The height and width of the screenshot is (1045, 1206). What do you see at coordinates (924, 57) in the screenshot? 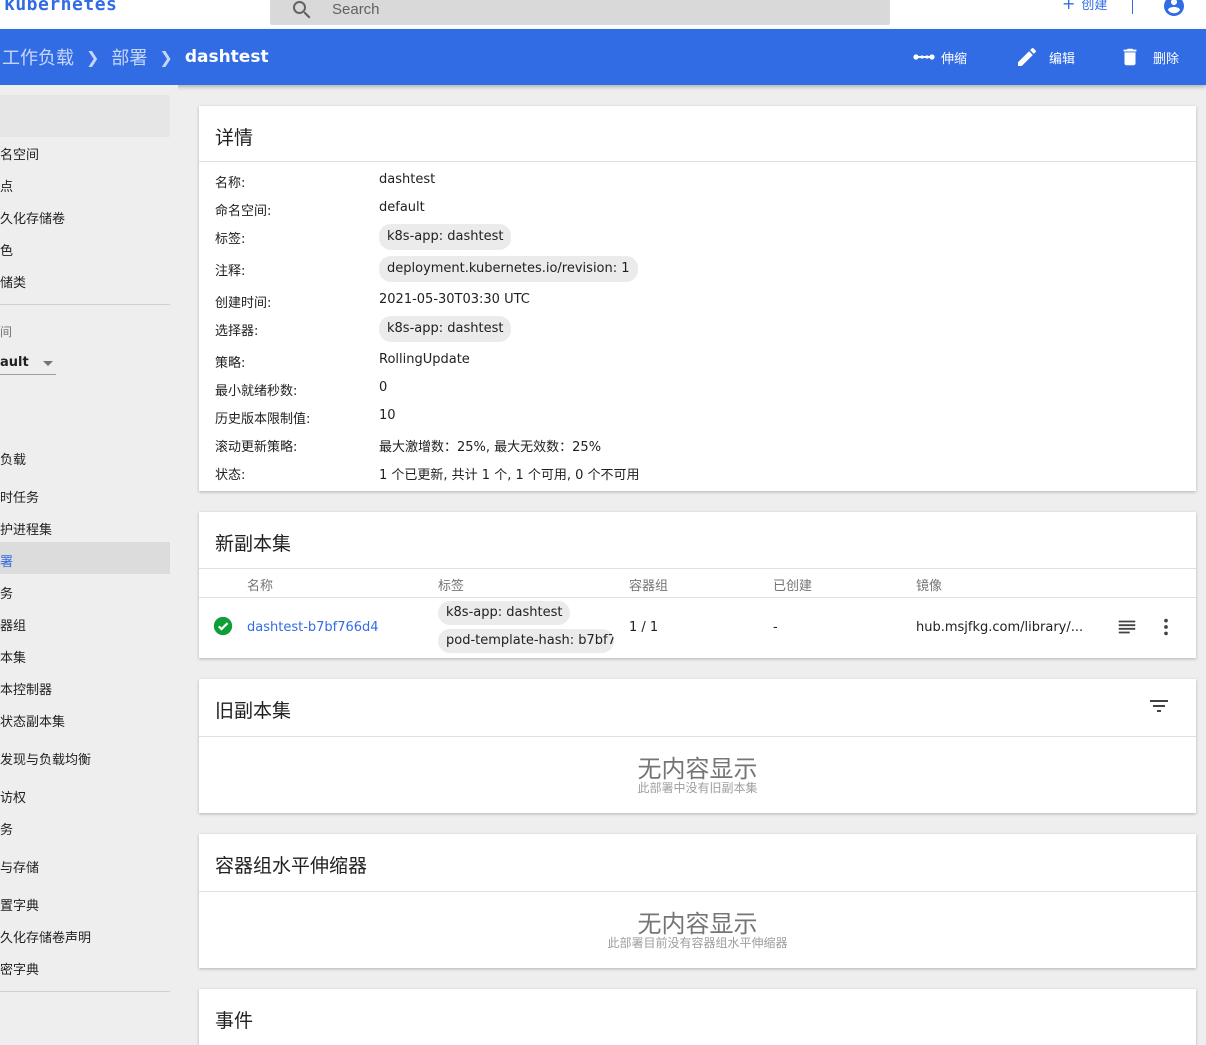
I see `scale-icon` at bounding box center [924, 57].